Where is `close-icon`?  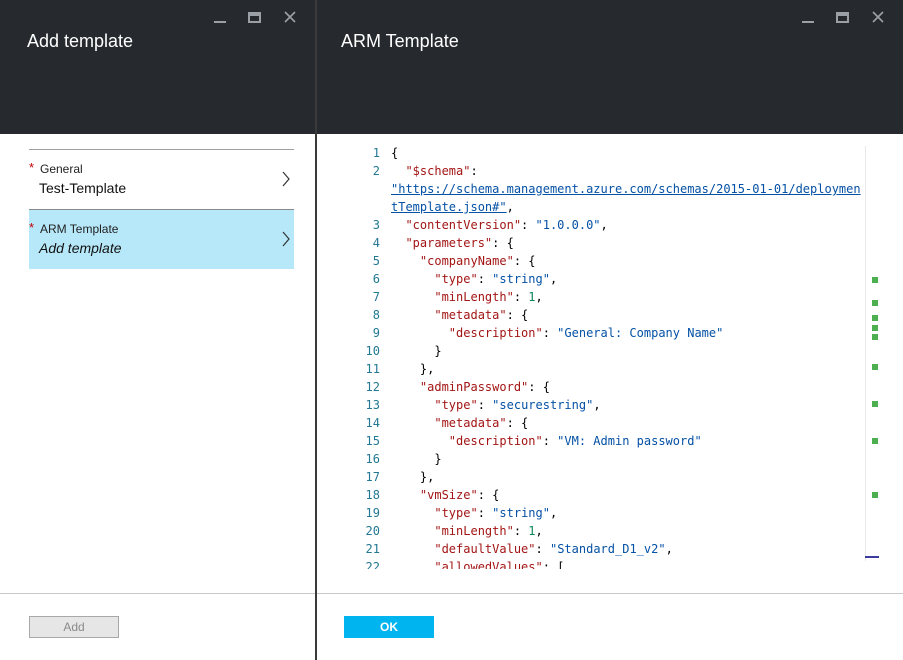
close-icon is located at coordinates (877, 17).